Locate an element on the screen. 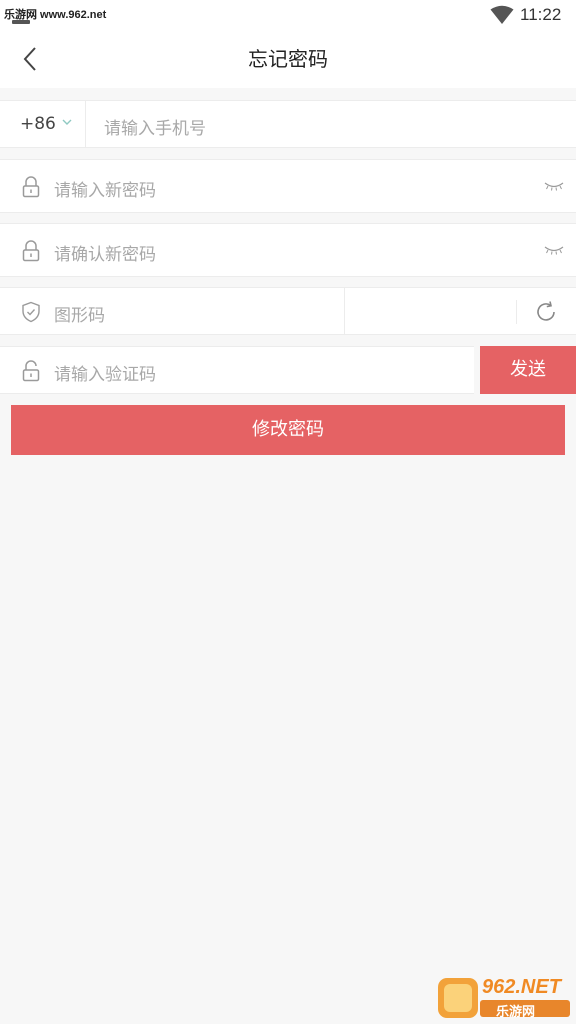  back-arrow-icon is located at coordinates (29, 59).